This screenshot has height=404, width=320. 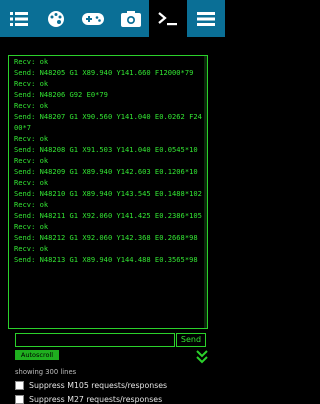 I want to click on toolbar-button-gamepad, so click(x=93, y=18).